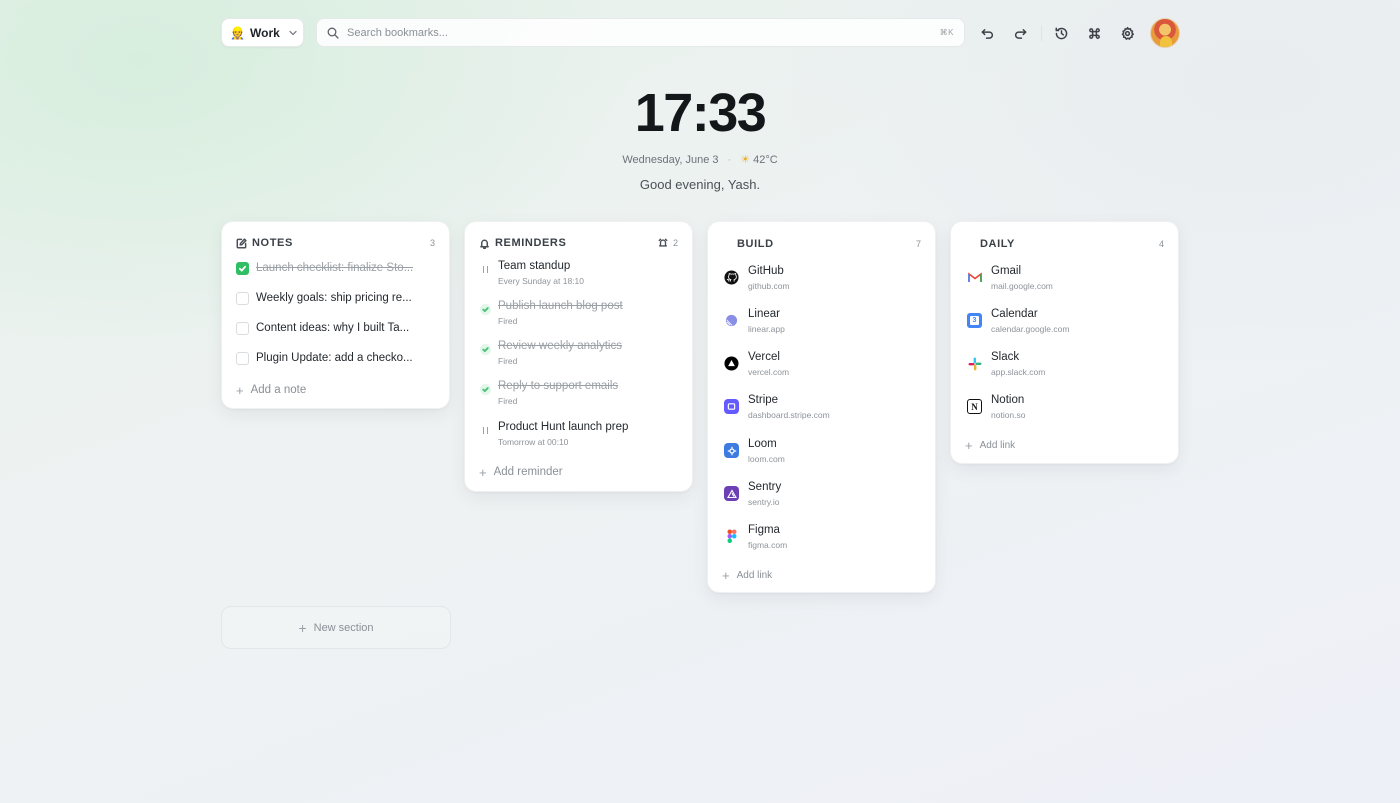 The image size is (1400, 803). Describe the element at coordinates (578, 275) in the screenshot. I see `reminder-item: Team standup Every Sunday at 18:10` at that location.